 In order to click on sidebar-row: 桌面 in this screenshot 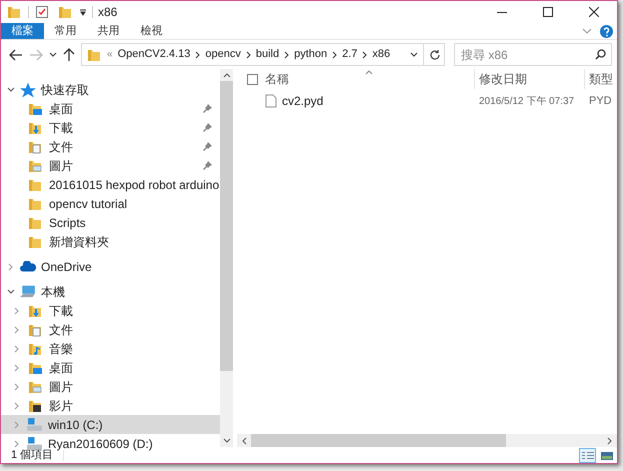, I will do `click(110, 367)`.